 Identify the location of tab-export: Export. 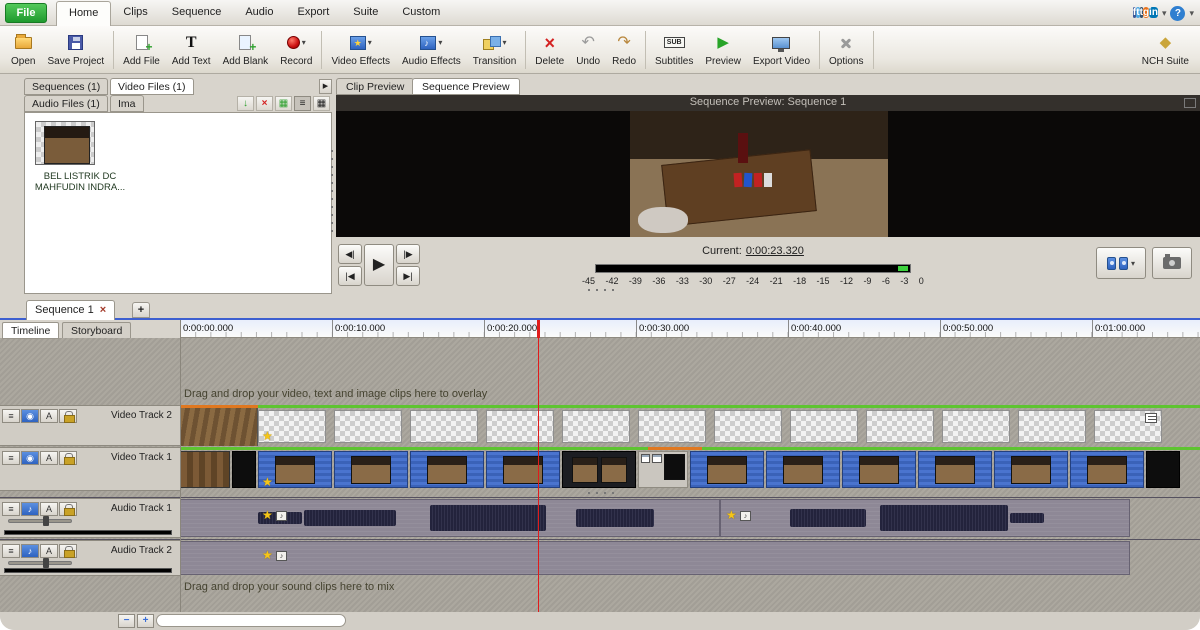
(313, 13).